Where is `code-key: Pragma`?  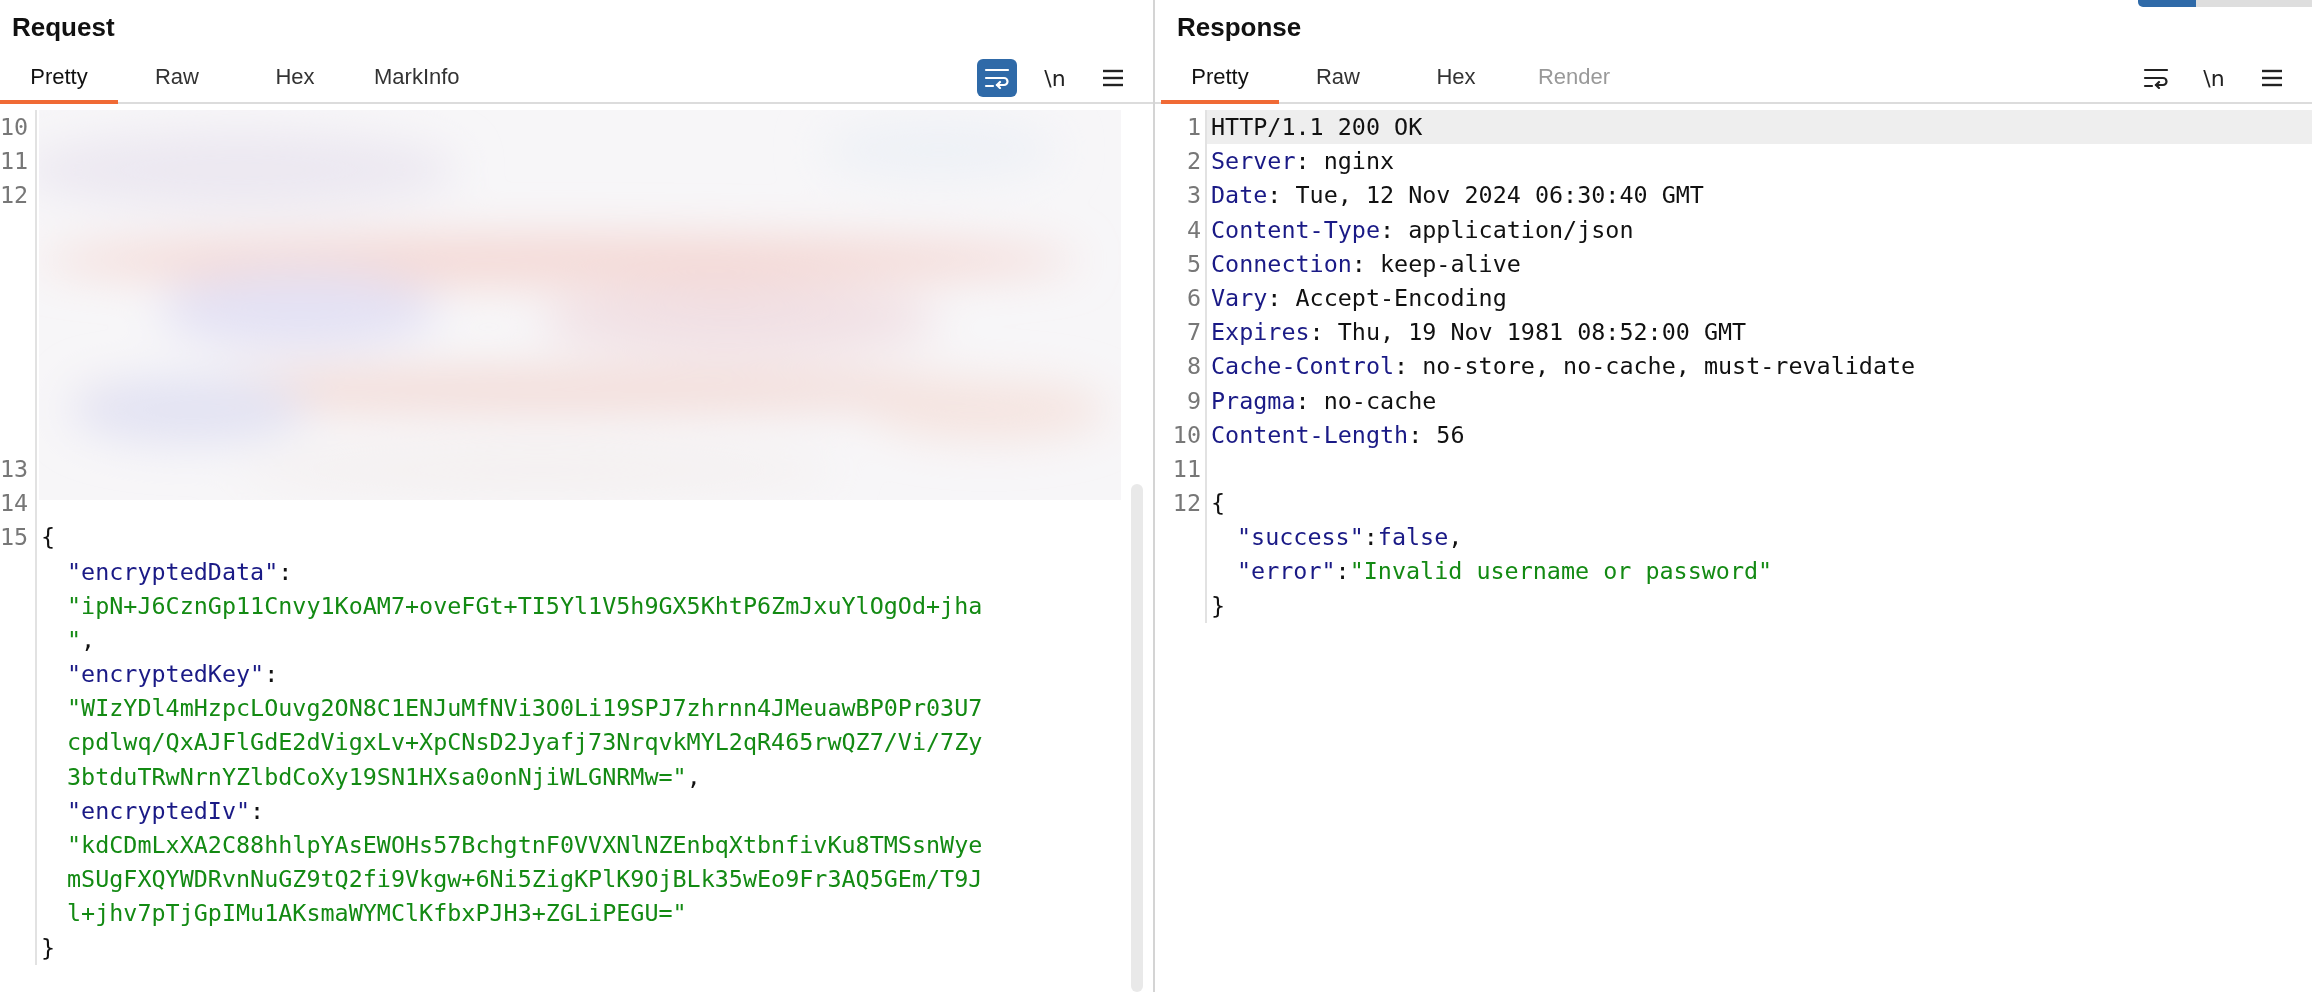
code-key: Pragma is located at coordinates (1253, 400).